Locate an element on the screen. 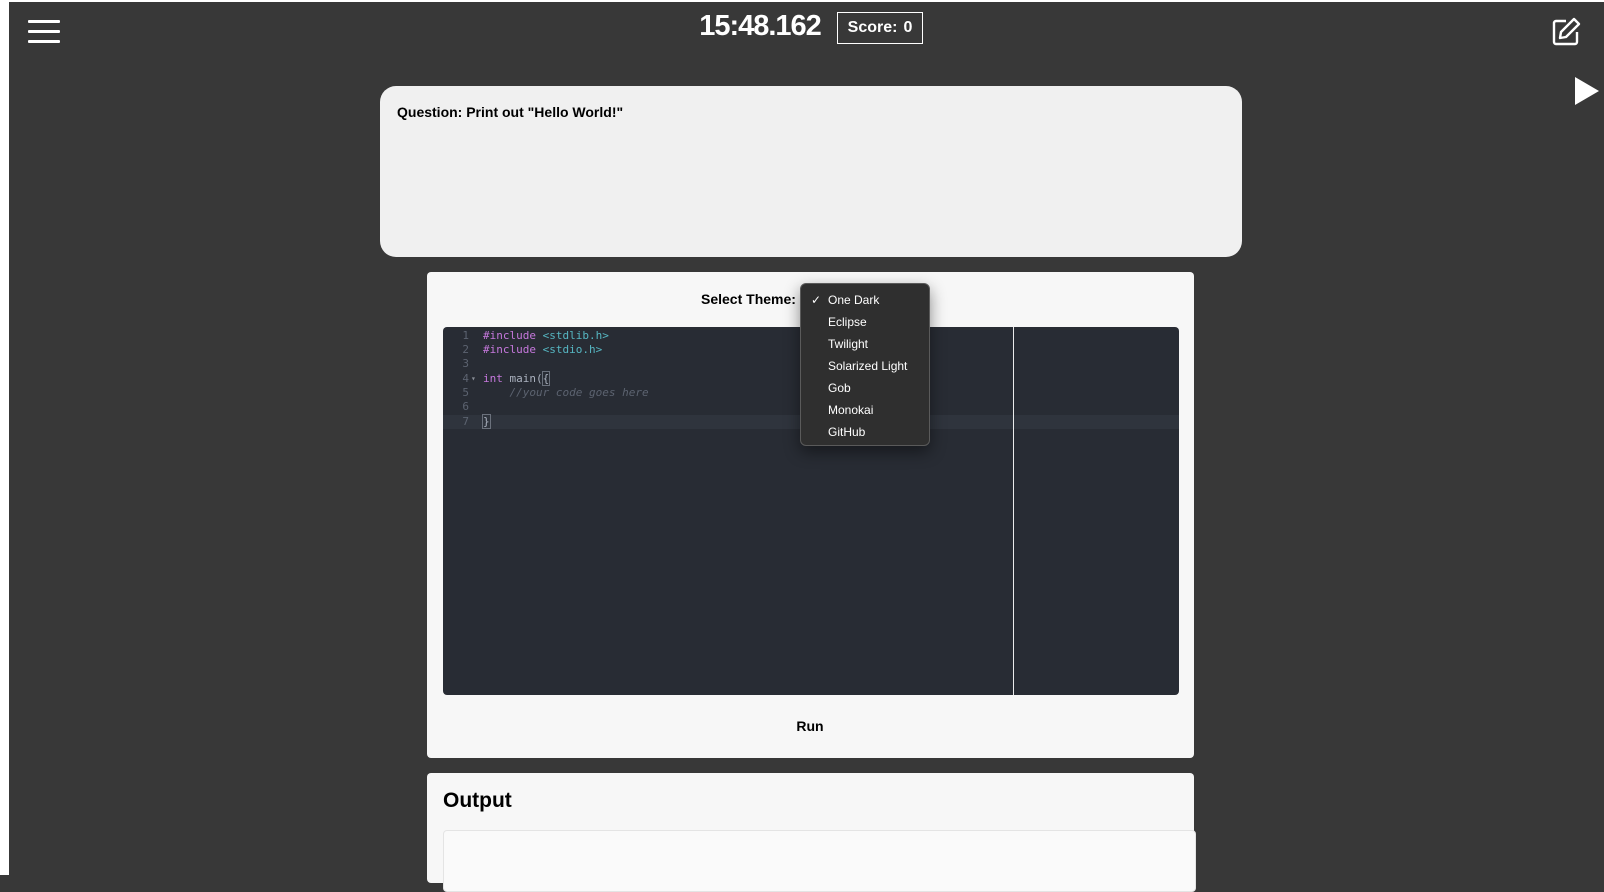 Image resolution: width=1604 pixels, height=892 pixels. theme-option-label: Gob is located at coordinates (839, 388).